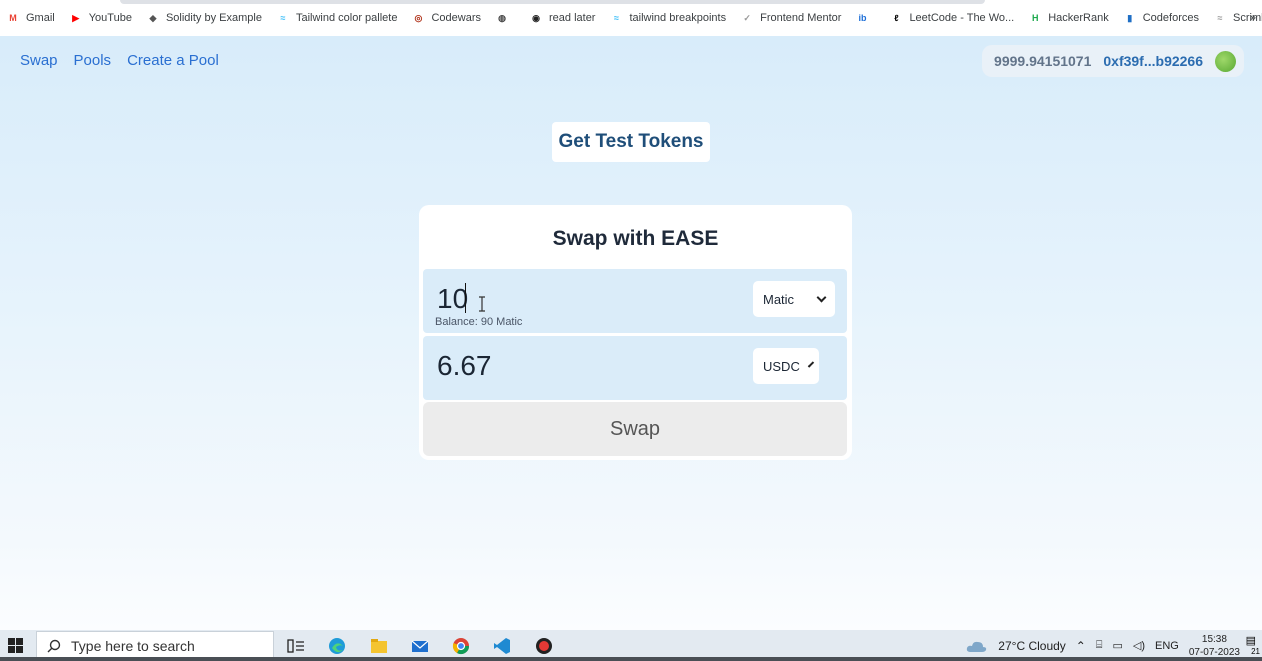 Image resolution: width=1262 pixels, height=661 pixels. I want to click on readlater-icon: ◉, so click(536, 17).